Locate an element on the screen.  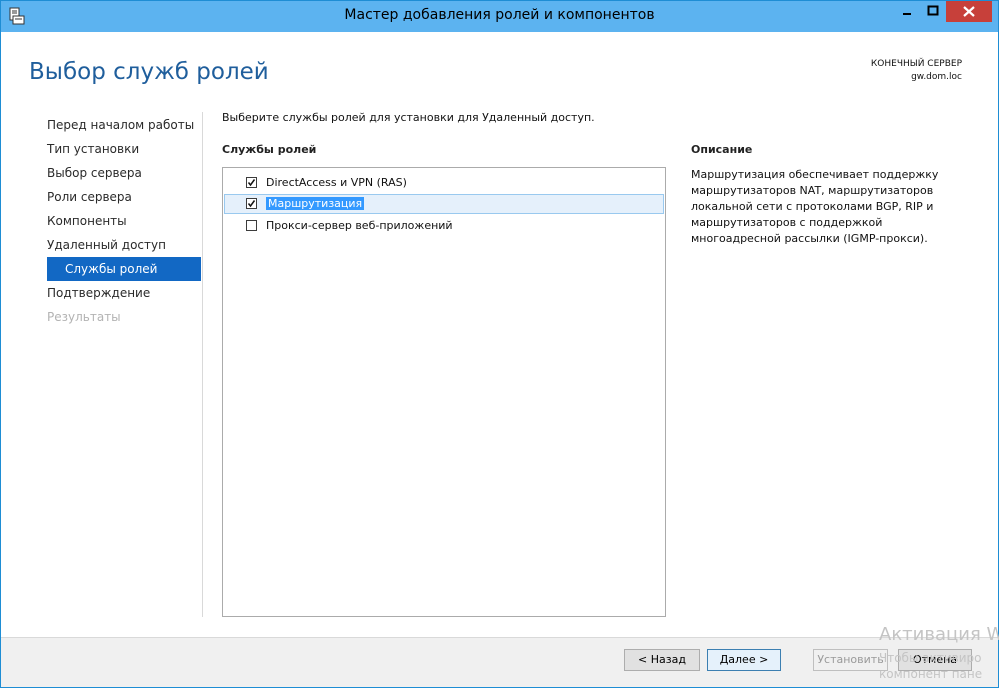
minimize-button is located at coordinates (907, 11).